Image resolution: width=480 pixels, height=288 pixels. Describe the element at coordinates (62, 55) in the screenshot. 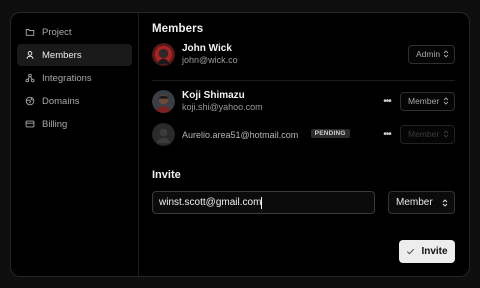

I see `sidebar-item-label: Members` at that location.